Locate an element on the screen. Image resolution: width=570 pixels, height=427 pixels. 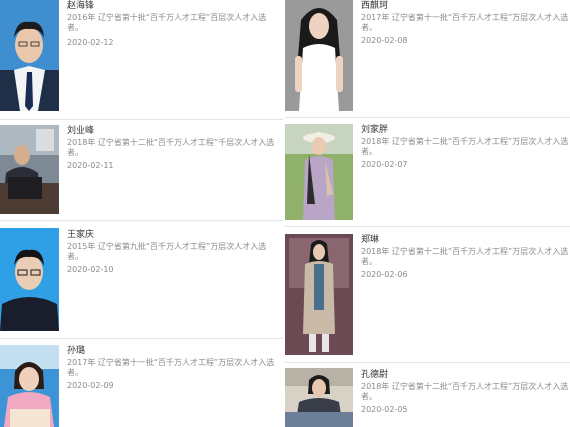
profile-description: 2015年 辽宁省第九批“百千万人才工程”万层次人才入选者。 is located at coordinates (167, 251).